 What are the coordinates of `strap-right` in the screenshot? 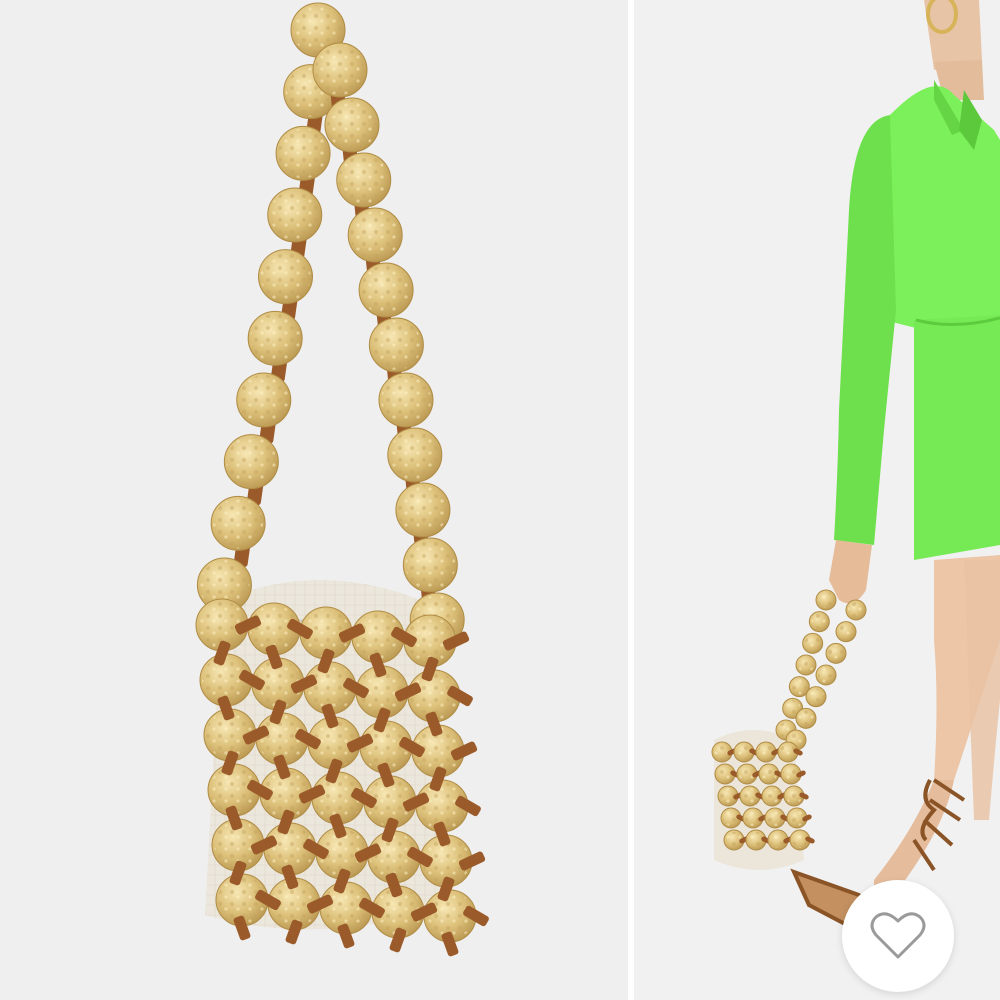 It's located at (388, 352).